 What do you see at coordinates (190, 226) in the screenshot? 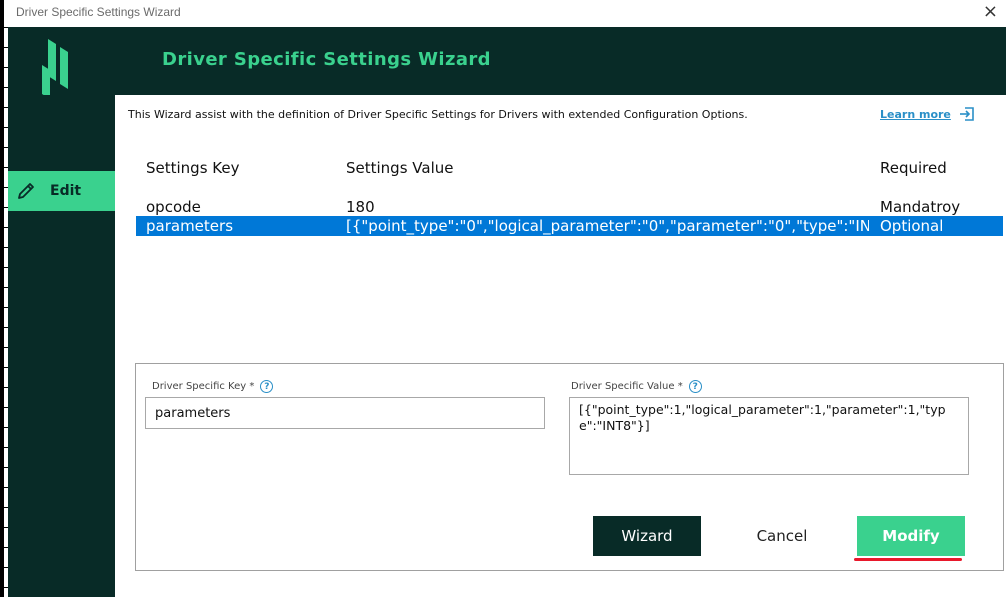
I see `cell-key: parameters` at bounding box center [190, 226].